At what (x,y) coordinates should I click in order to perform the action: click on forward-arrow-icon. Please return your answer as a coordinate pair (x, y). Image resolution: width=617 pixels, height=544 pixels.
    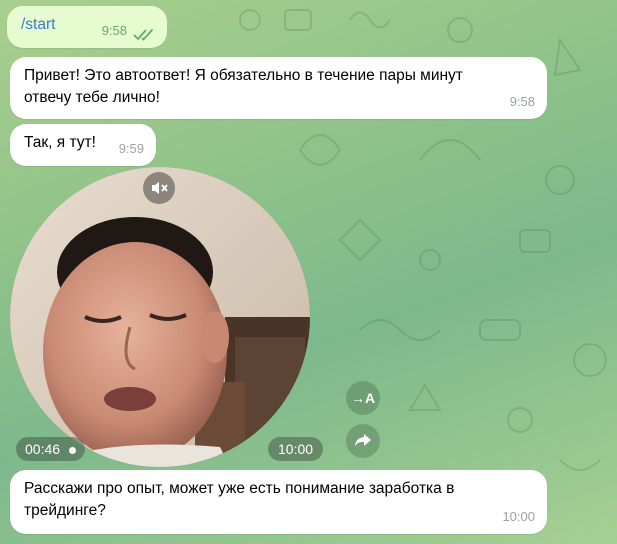
    Looking at the image, I should click on (363, 440).